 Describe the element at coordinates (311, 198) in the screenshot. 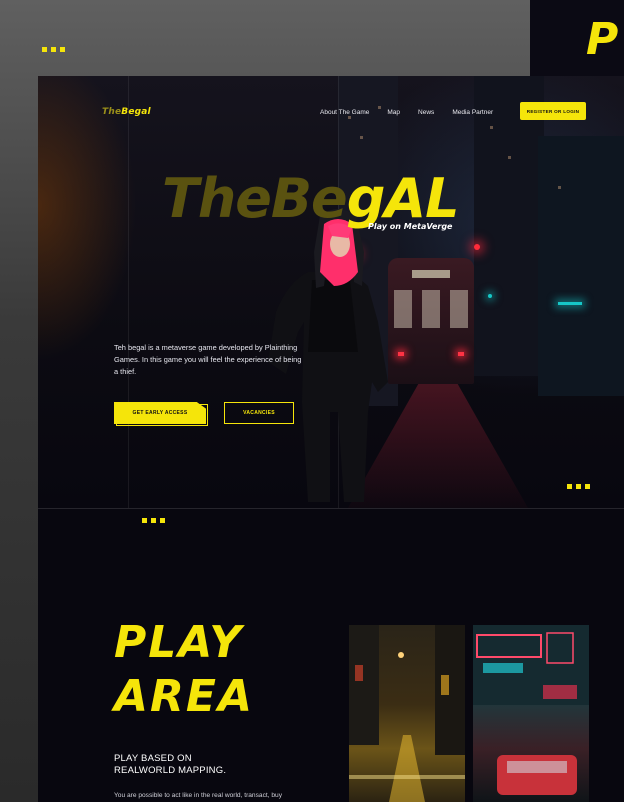

I see `hero-title: TheBegAL` at that location.